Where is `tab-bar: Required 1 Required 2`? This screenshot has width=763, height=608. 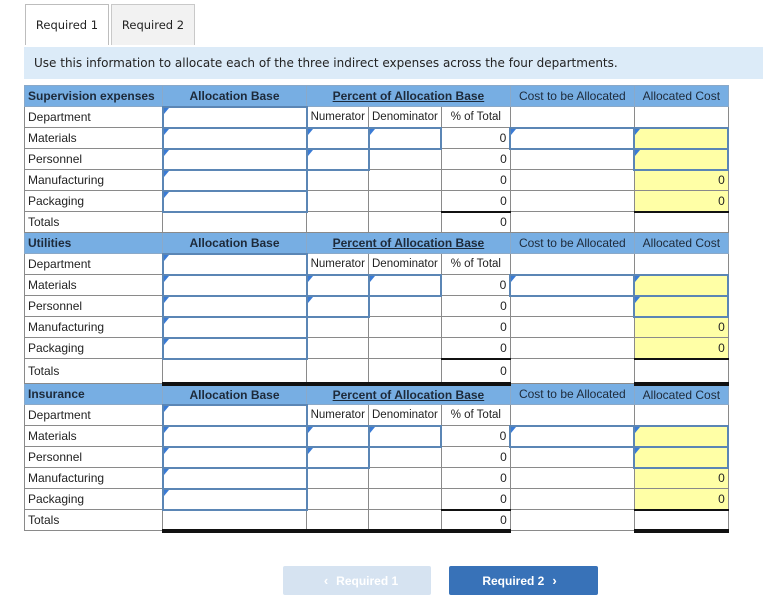
tab-bar: Required 1 Required 2 is located at coordinates (110, 25).